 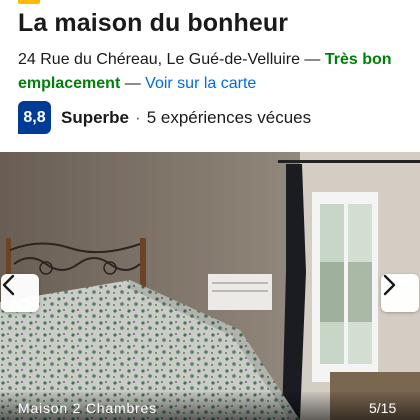 What do you see at coordinates (87, 408) in the screenshot?
I see `photo-caption: Maison 2 Chambres` at bounding box center [87, 408].